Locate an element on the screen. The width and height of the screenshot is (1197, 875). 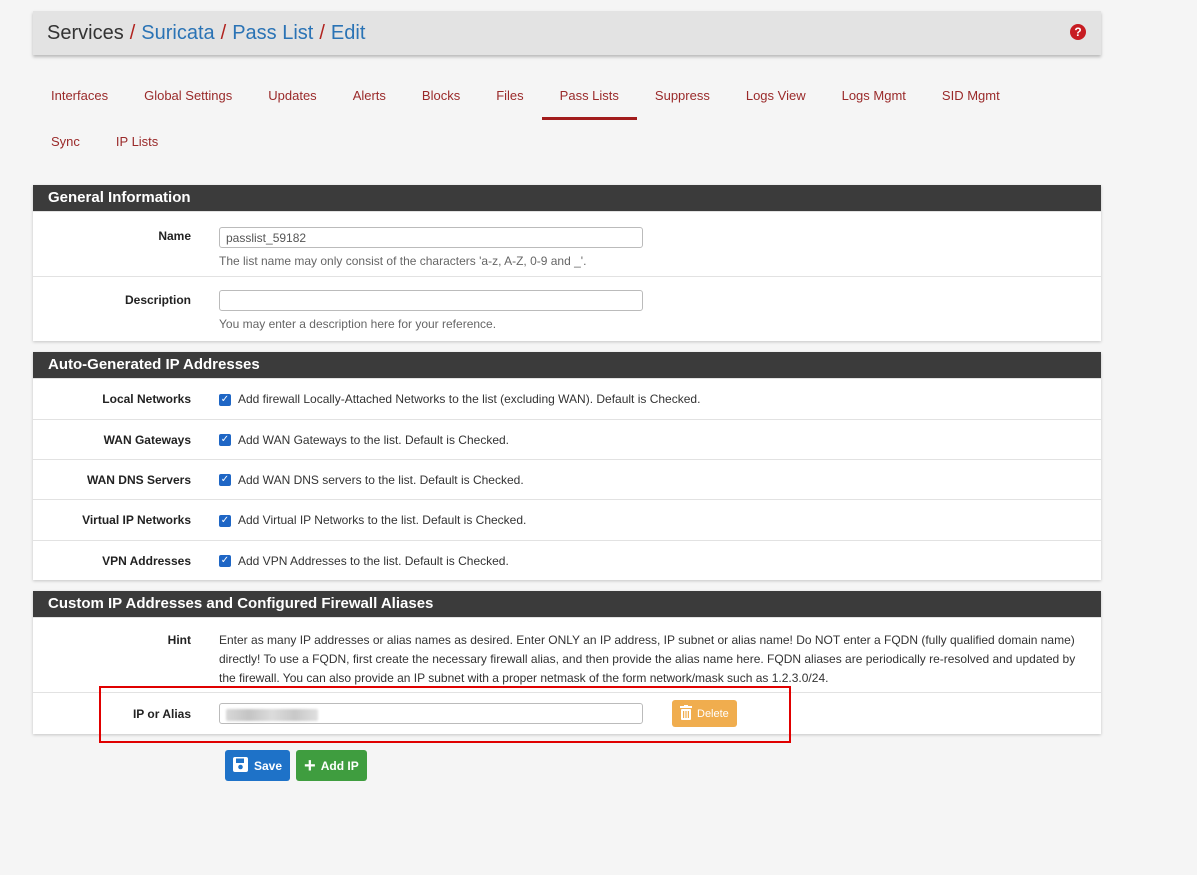
wan-dns-checkbox: ✓ is located at coordinates (225, 480).